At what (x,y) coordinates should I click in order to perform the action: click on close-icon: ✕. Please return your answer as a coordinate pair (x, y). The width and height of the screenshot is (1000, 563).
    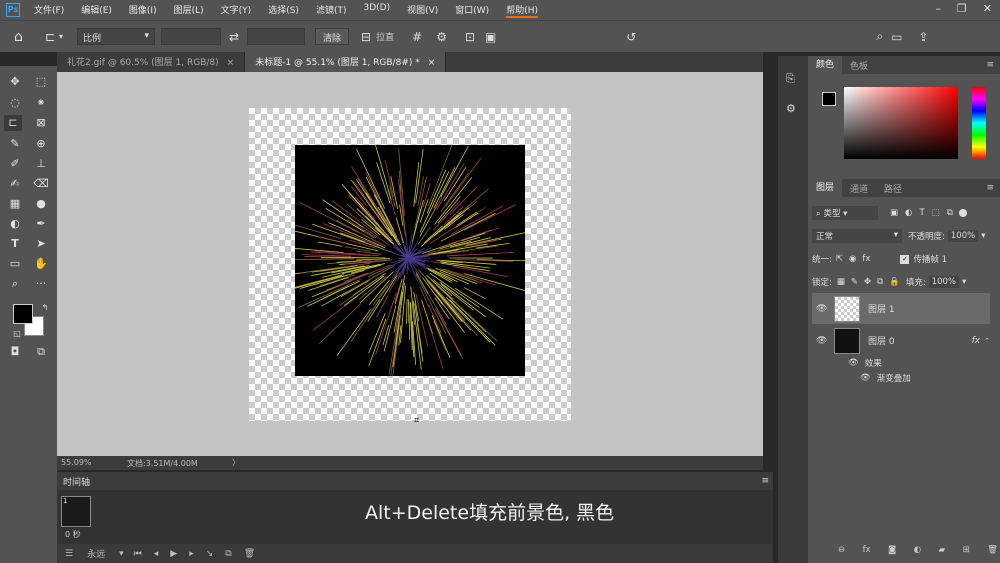
    Looking at the image, I should click on (987, 8).